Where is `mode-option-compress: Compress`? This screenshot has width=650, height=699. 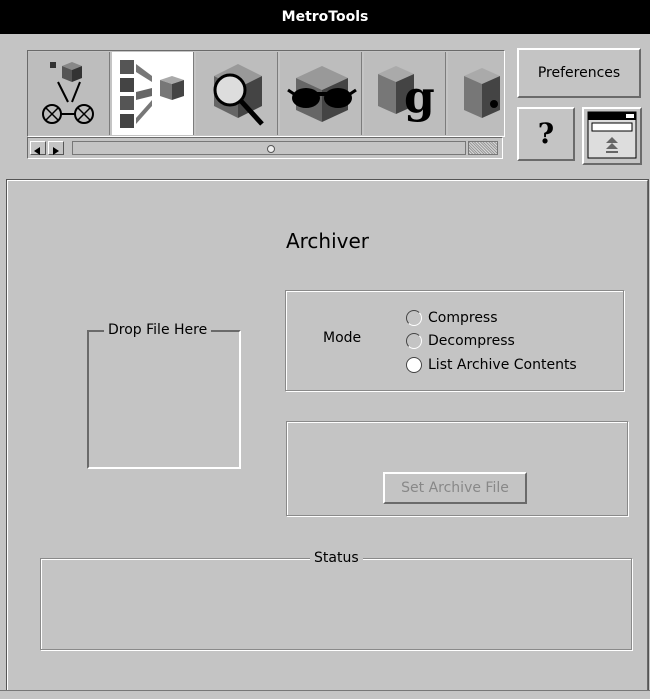
mode-option-compress: Compress is located at coordinates (452, 318).